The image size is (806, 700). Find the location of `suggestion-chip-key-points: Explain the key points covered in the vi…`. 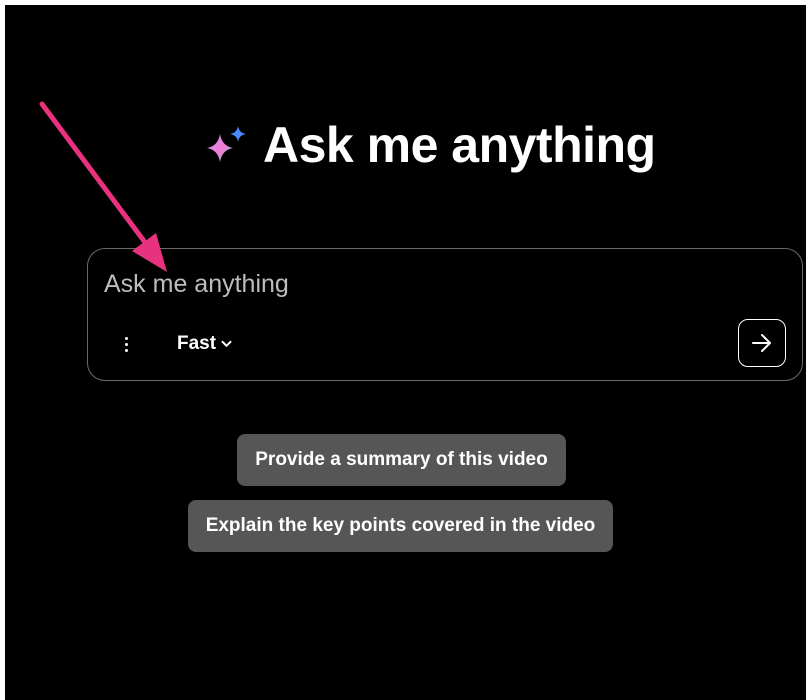

suggestion-chip-key-points: Explain the key points covered in the vi… is located at coordinates (400, 526).